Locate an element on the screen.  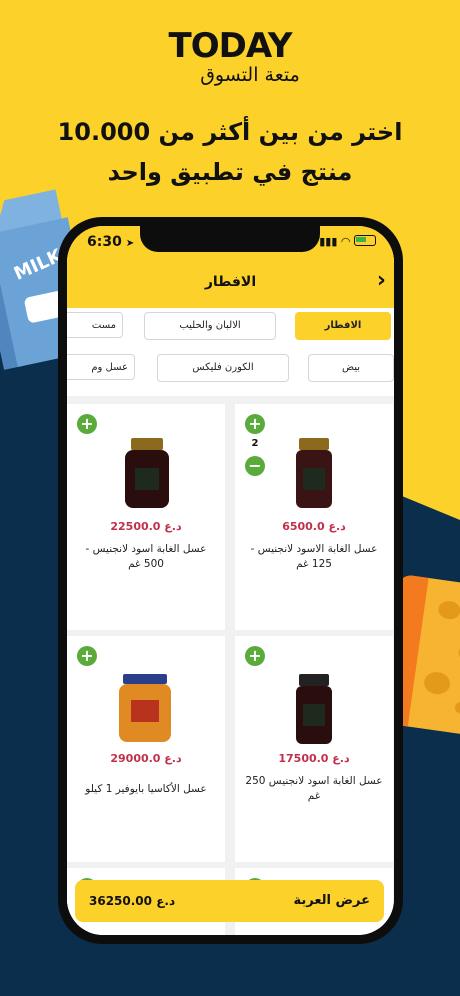
page-title: الافطار is located at coordinates (230, 282).